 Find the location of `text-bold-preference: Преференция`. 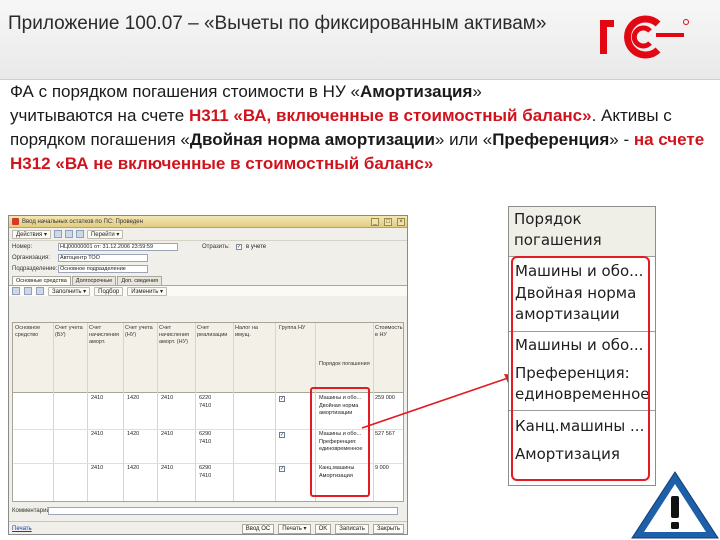

text-bold-preference: Преференция is located at coordinates (551, 139).